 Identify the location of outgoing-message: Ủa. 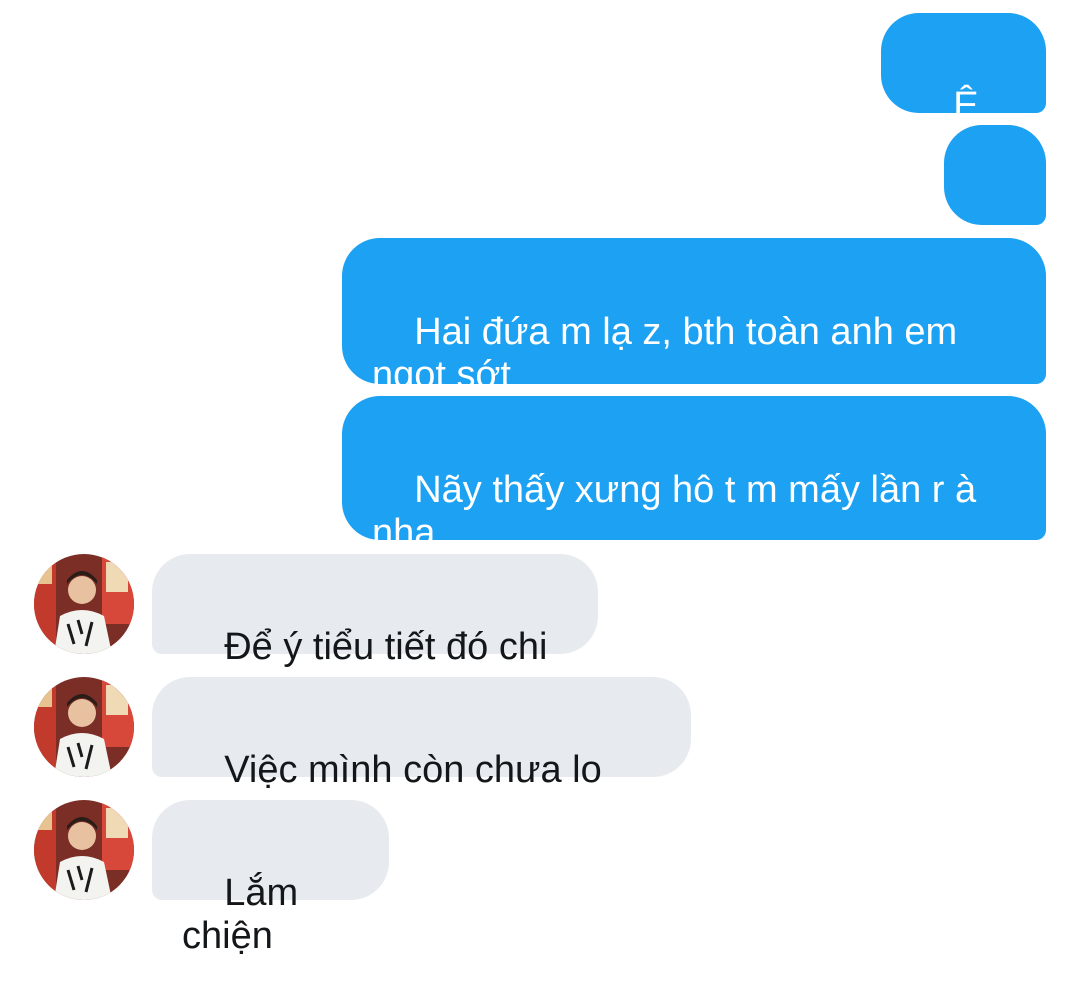
(995, 203).